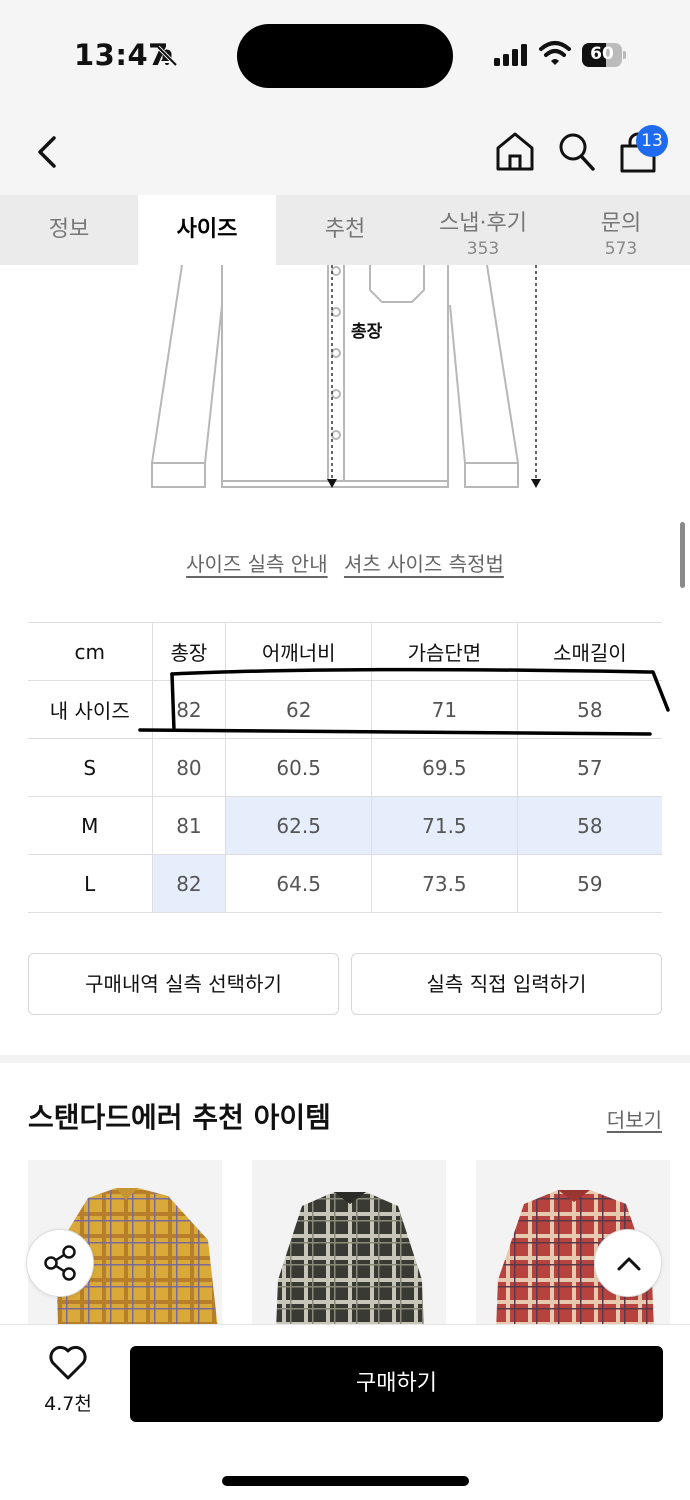 The width and height of the screenshot is (690, 1500). Describe the element at coordinates (589, 767) in the screenshot. I see `table-cell: 57` at that location.